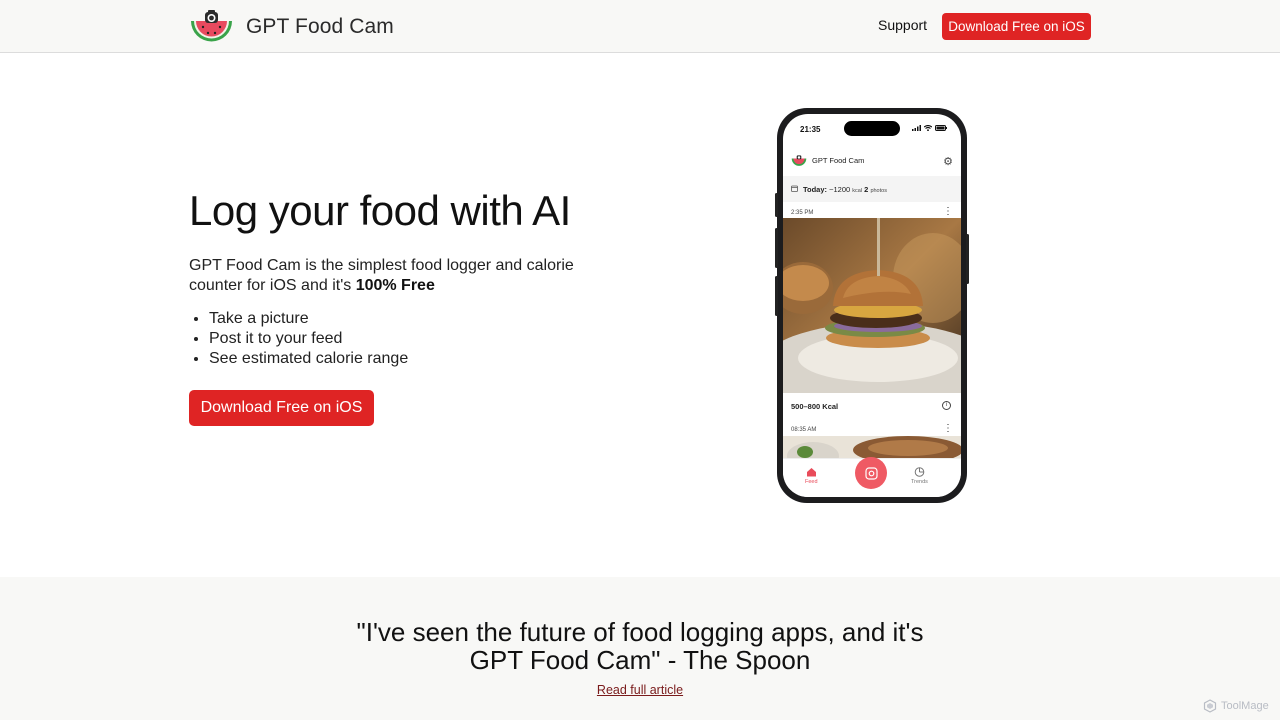 Image resolution: width=1280 pixels, height=720 pixels. Describe the element at coordinates (1210, 706) in the screenshot. I see `toolmage-logo-icon` at that location.